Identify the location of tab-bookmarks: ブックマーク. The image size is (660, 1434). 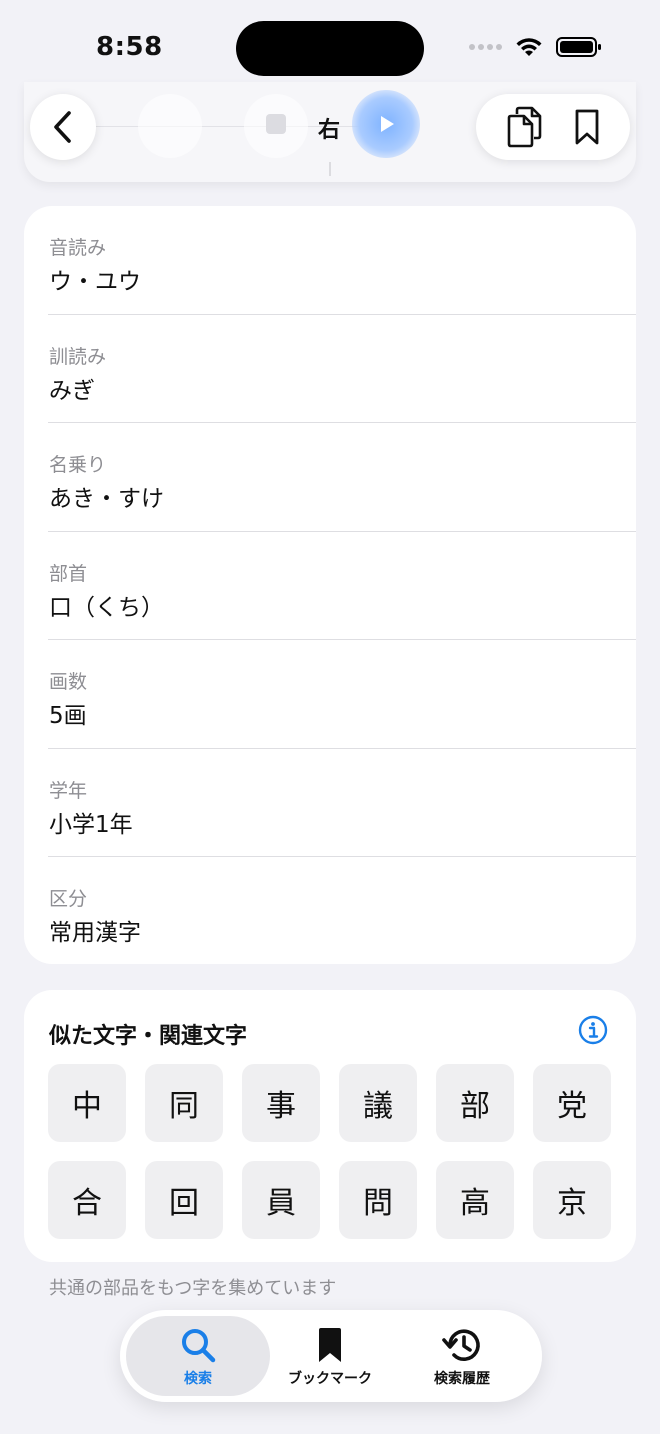
(330, 1356).